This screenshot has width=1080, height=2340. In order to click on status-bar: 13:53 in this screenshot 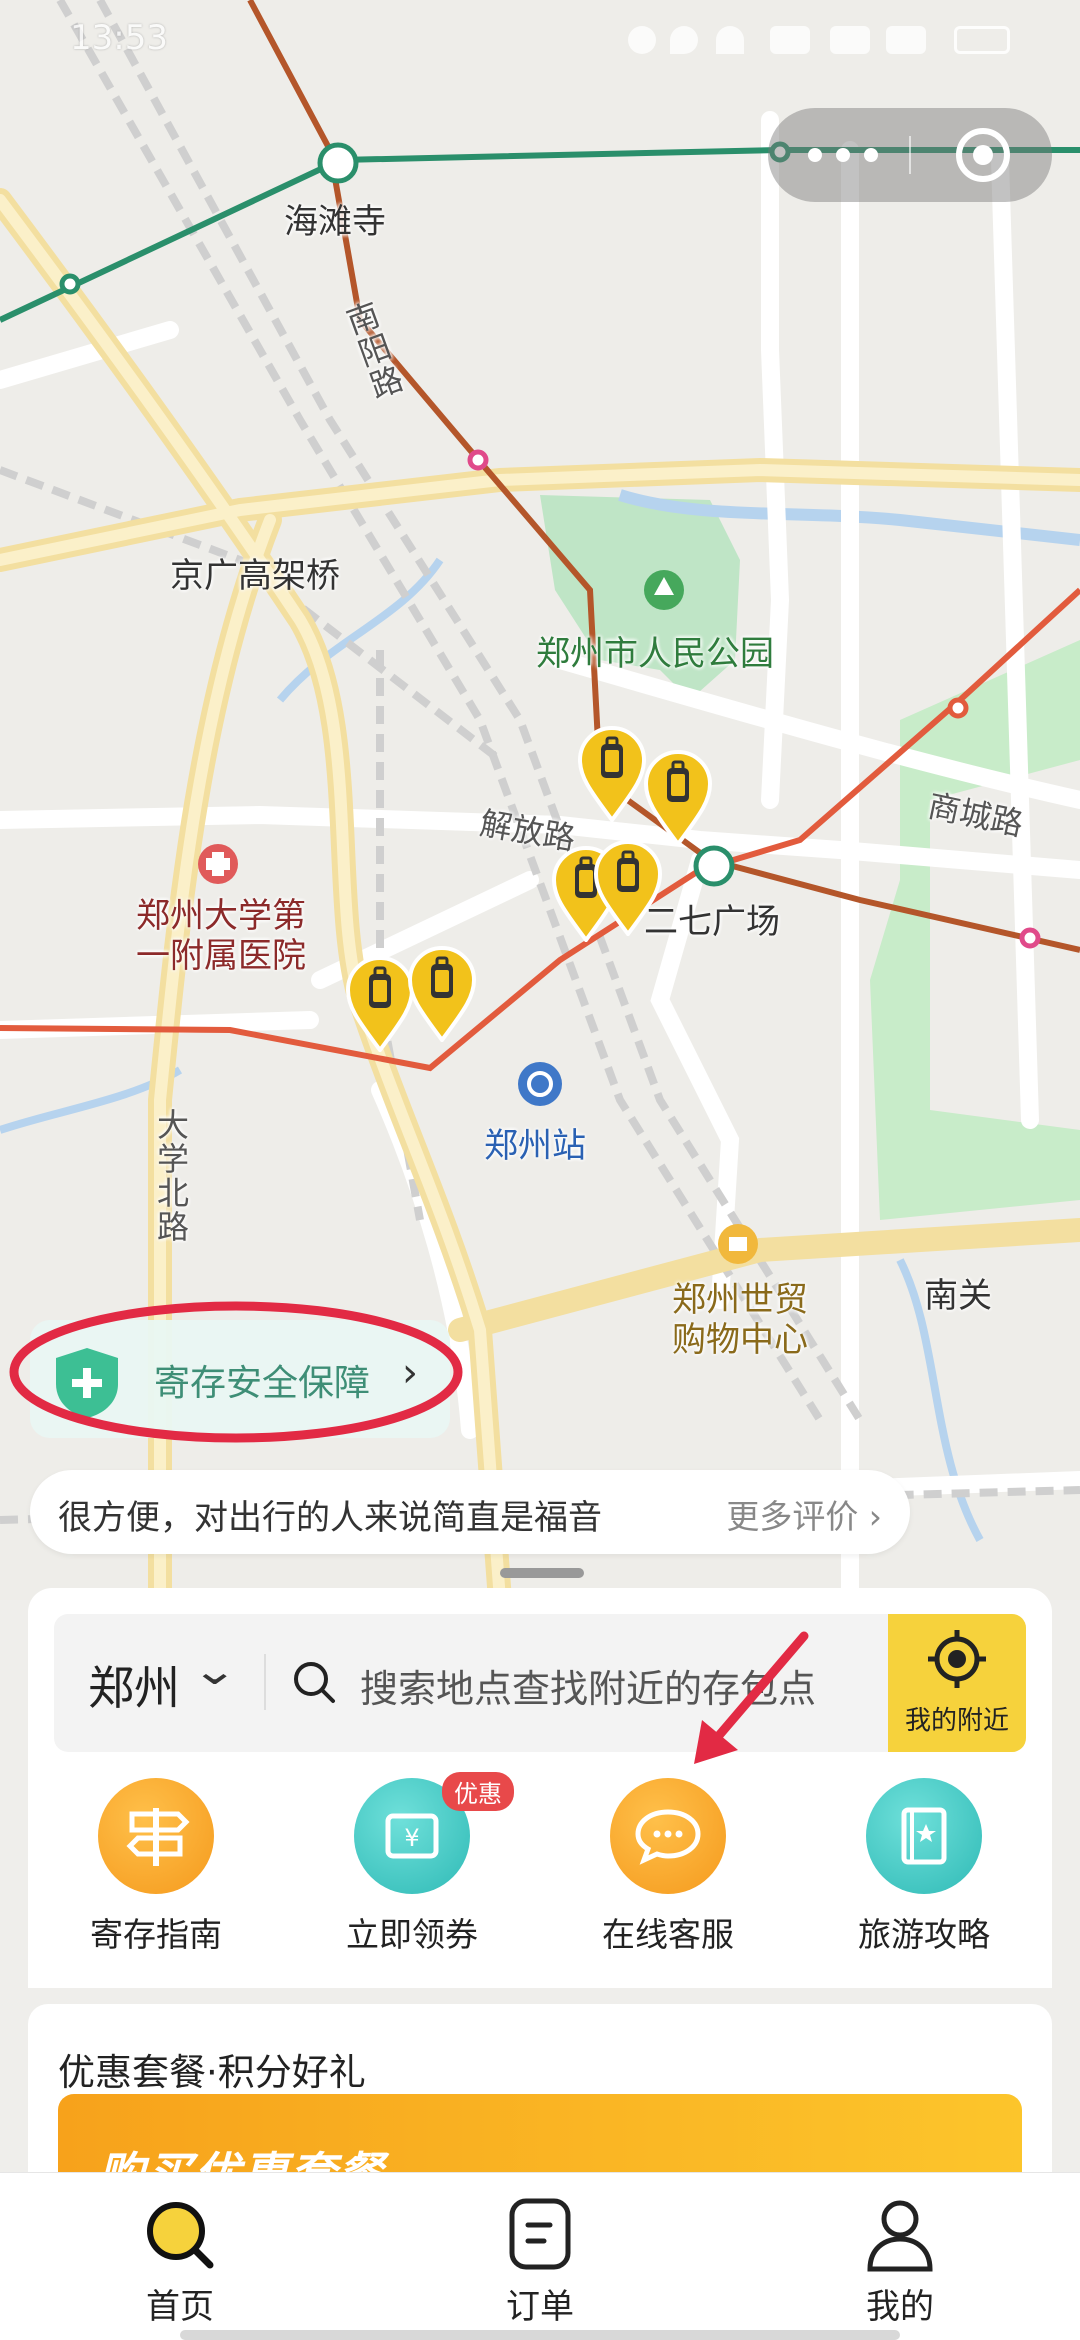, I will do `click(540, 40)`.